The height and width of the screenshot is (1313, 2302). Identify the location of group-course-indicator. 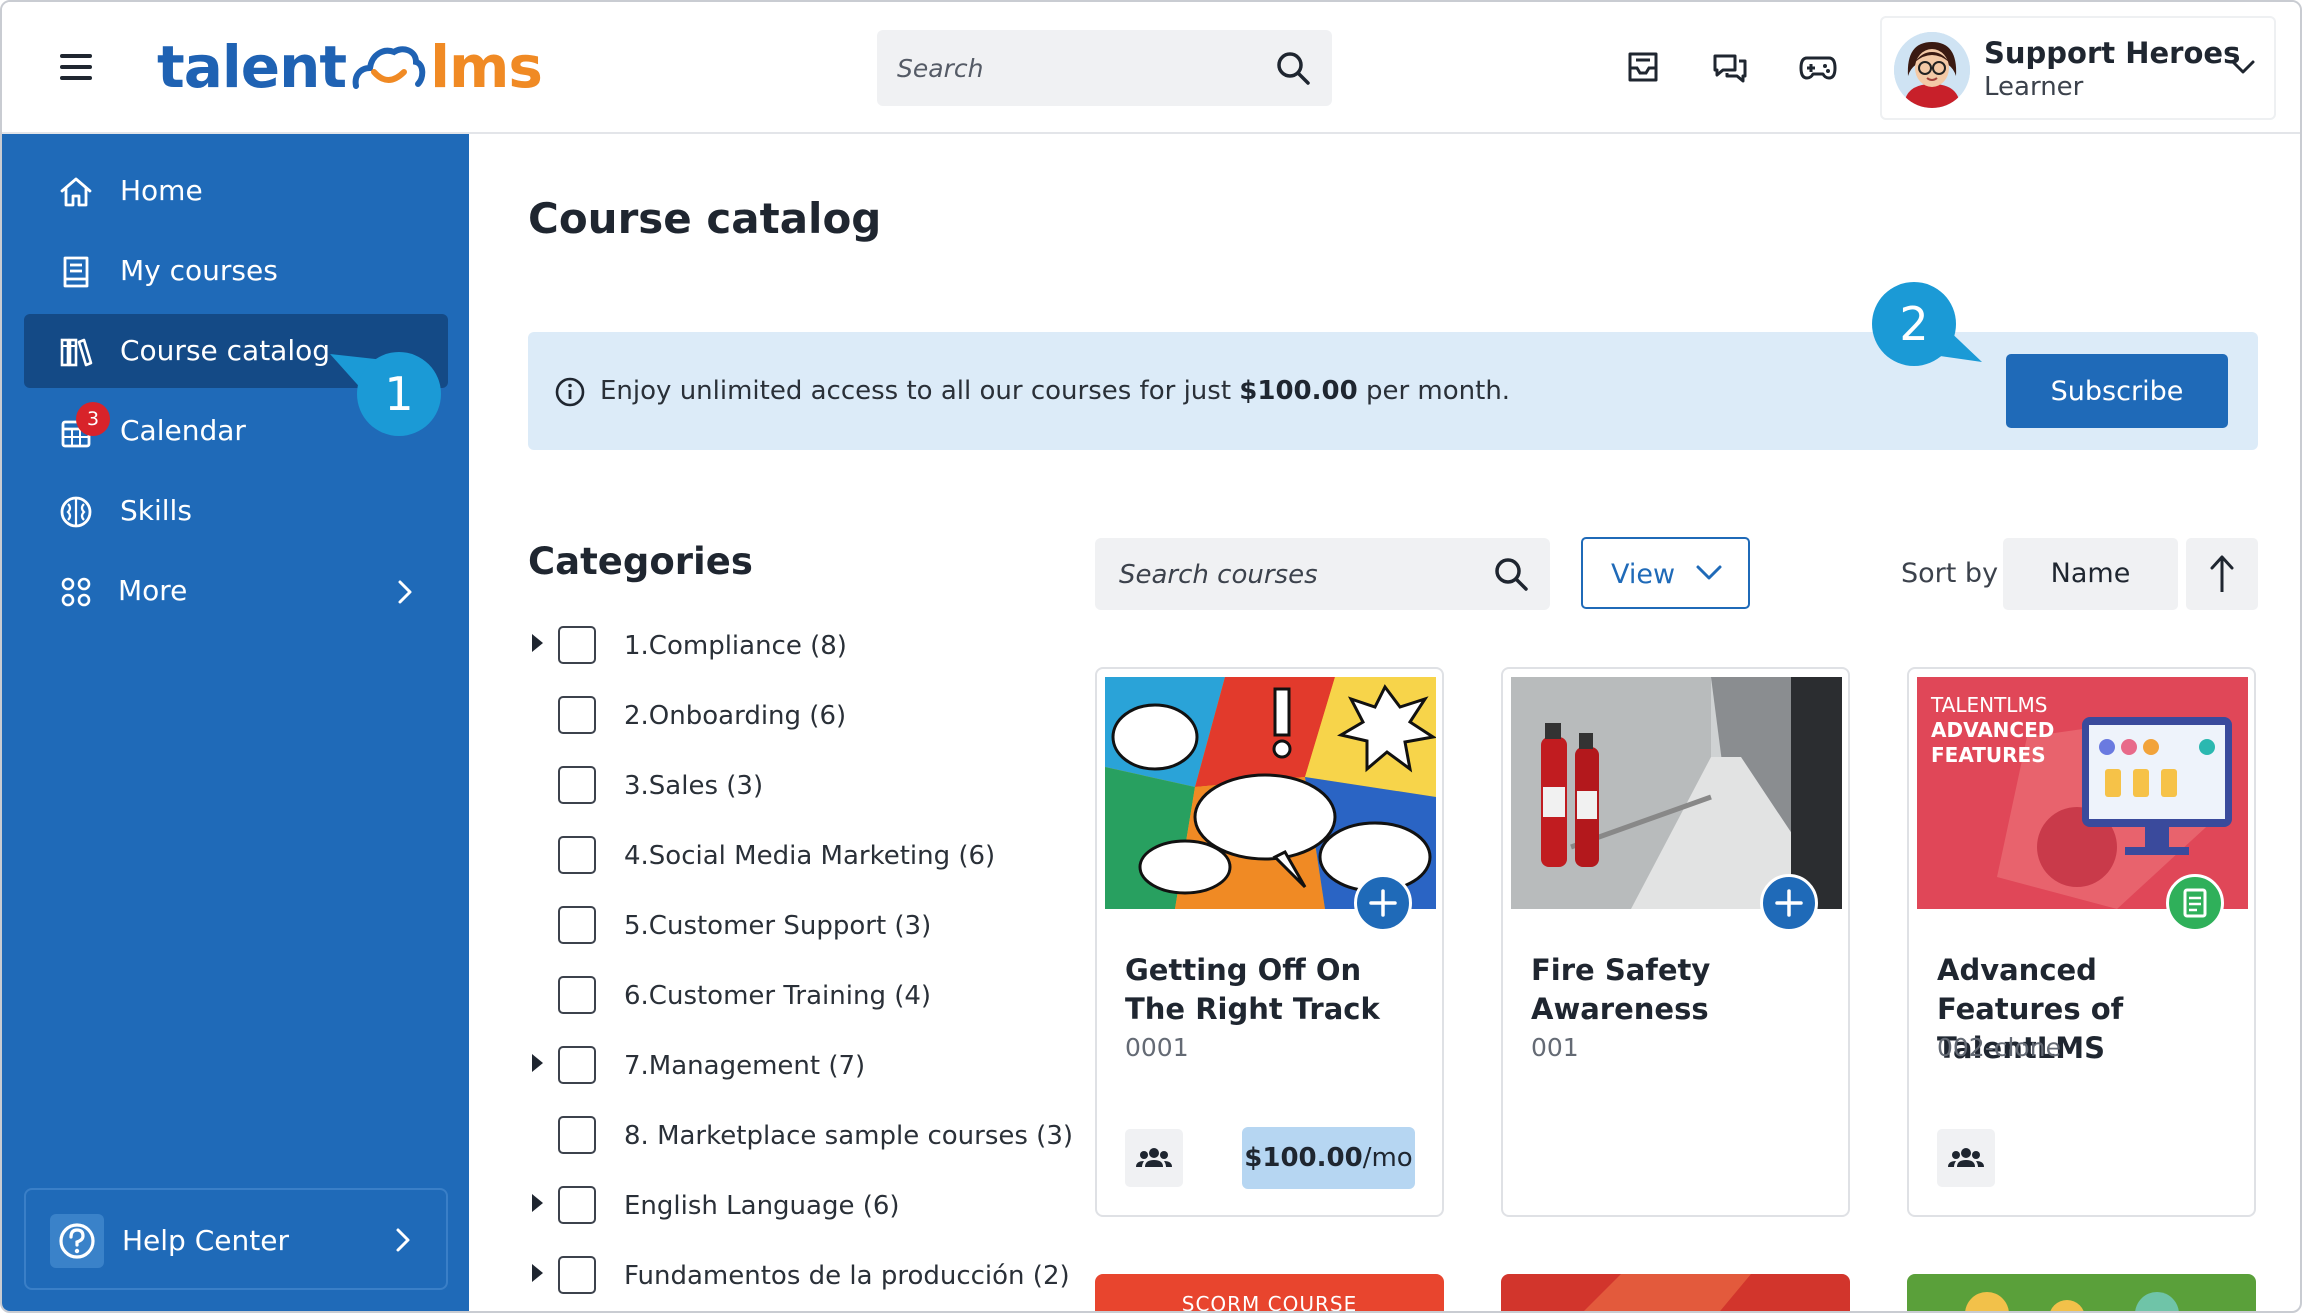
(1154, 1158).